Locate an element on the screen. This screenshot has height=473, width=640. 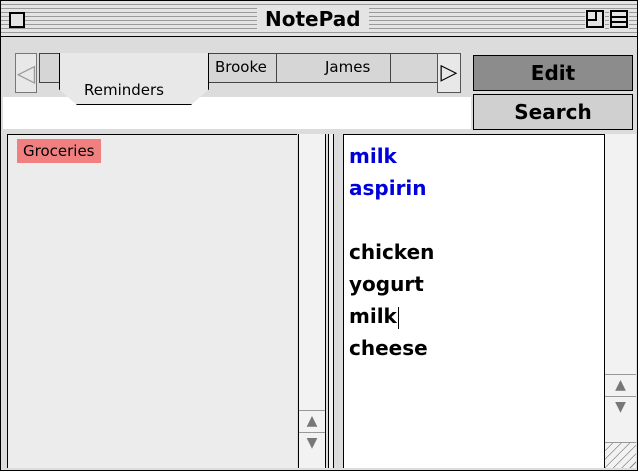
edit-button: Edit is located at coordinates (553, 73).